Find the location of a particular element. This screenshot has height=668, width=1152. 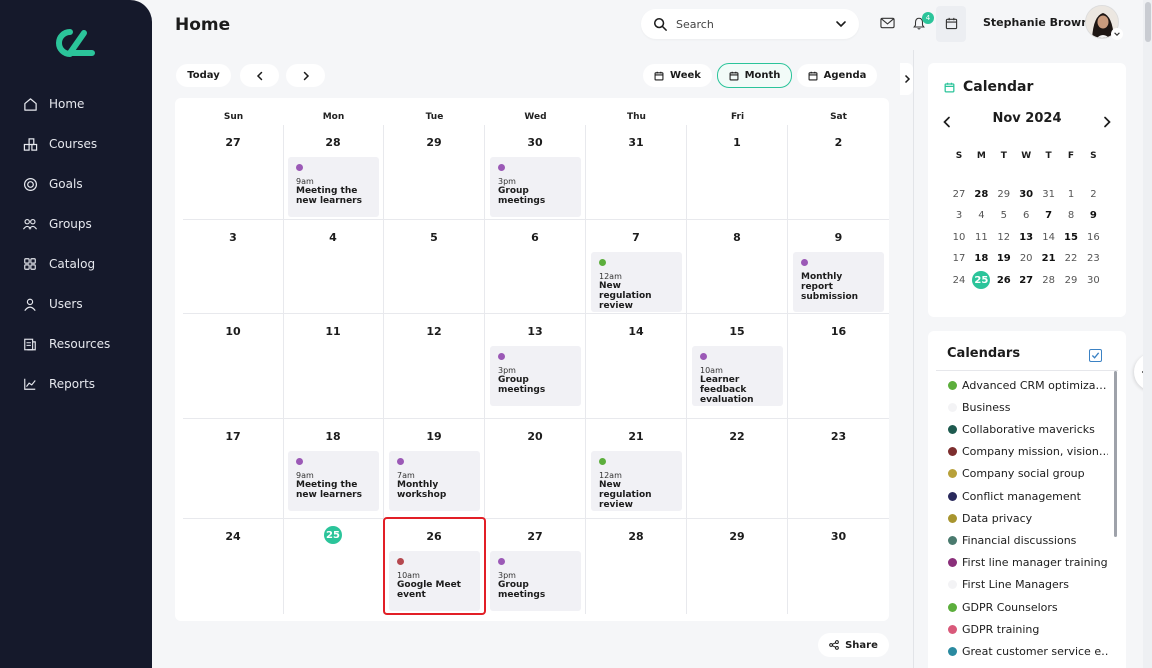

calendar-list-item: First Line Managers is located at coordinates (1028, 585).